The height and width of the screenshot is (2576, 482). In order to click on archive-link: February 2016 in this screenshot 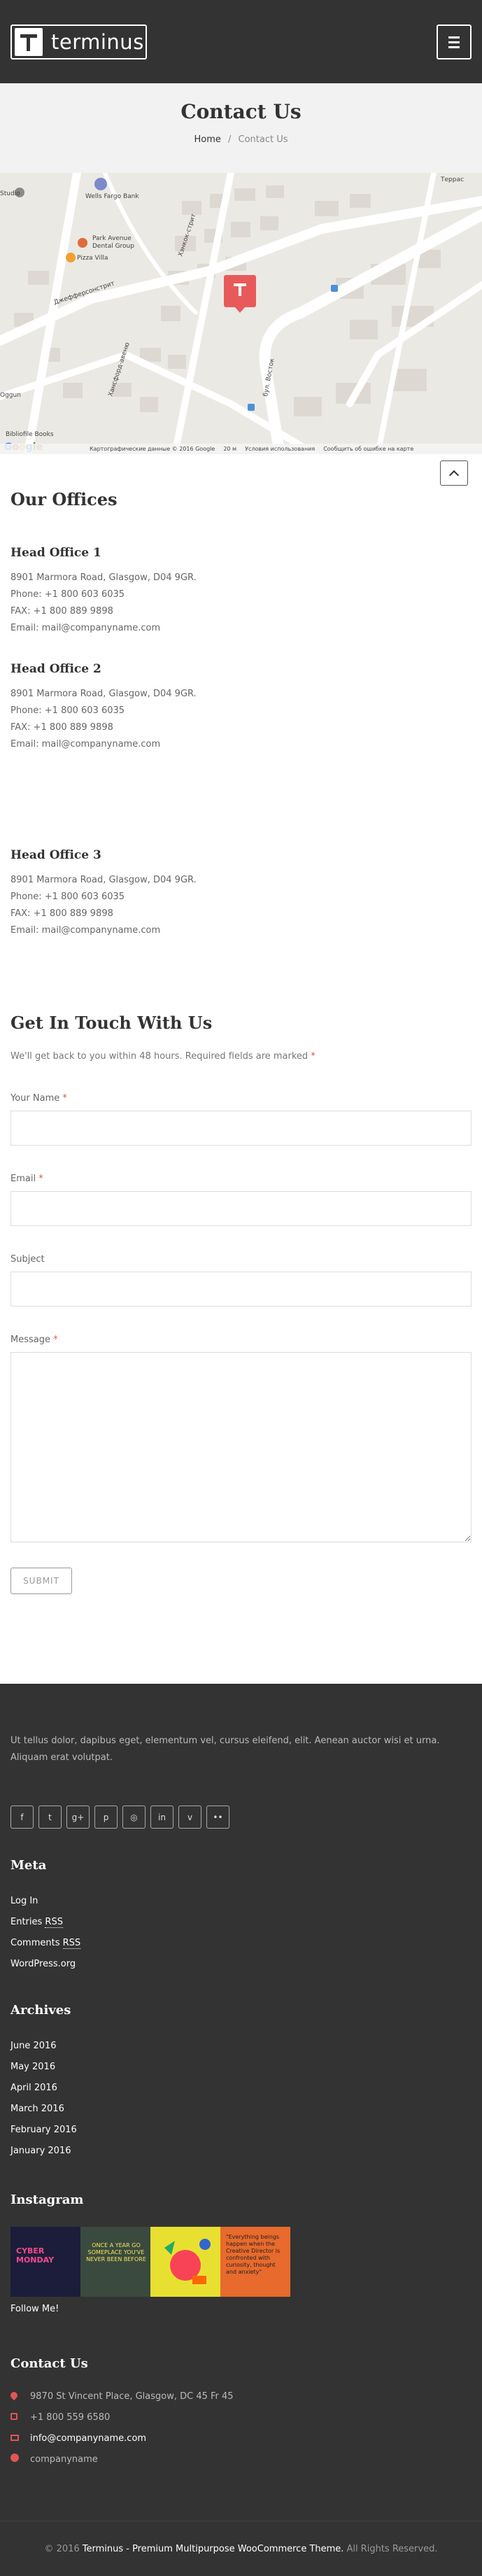, I will do `click(43, 2130)`.